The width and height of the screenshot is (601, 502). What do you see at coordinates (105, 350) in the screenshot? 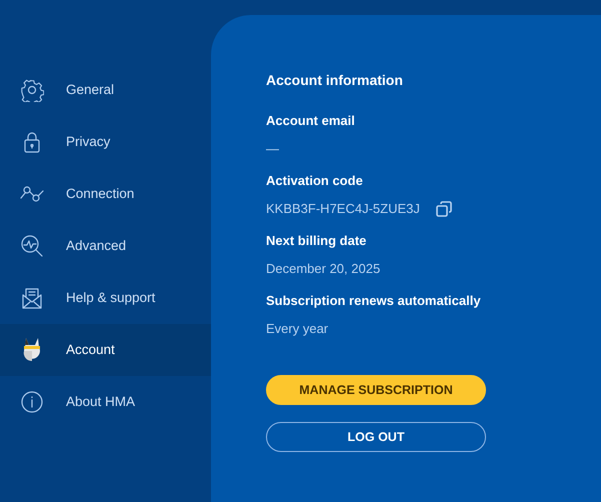
I see `sidebar-item: Account` at bounding box center [105, 350].